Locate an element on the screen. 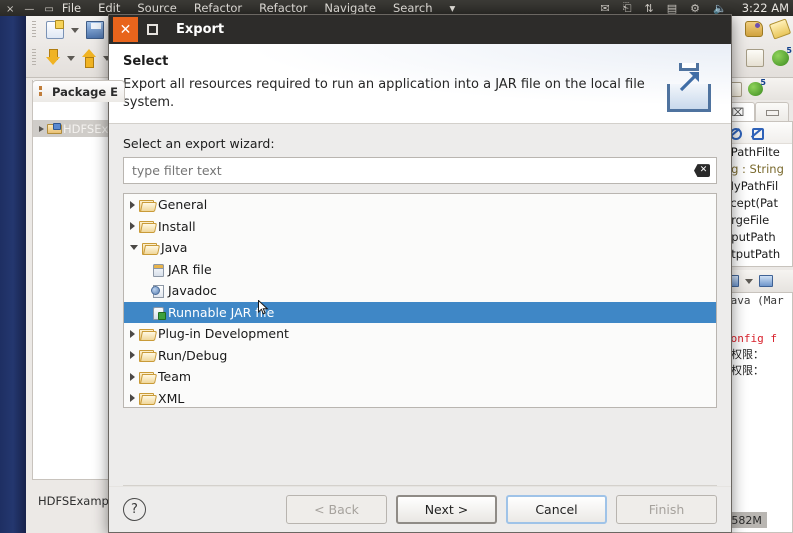  tree-item-label: Install is located at coordinates (177, 226).